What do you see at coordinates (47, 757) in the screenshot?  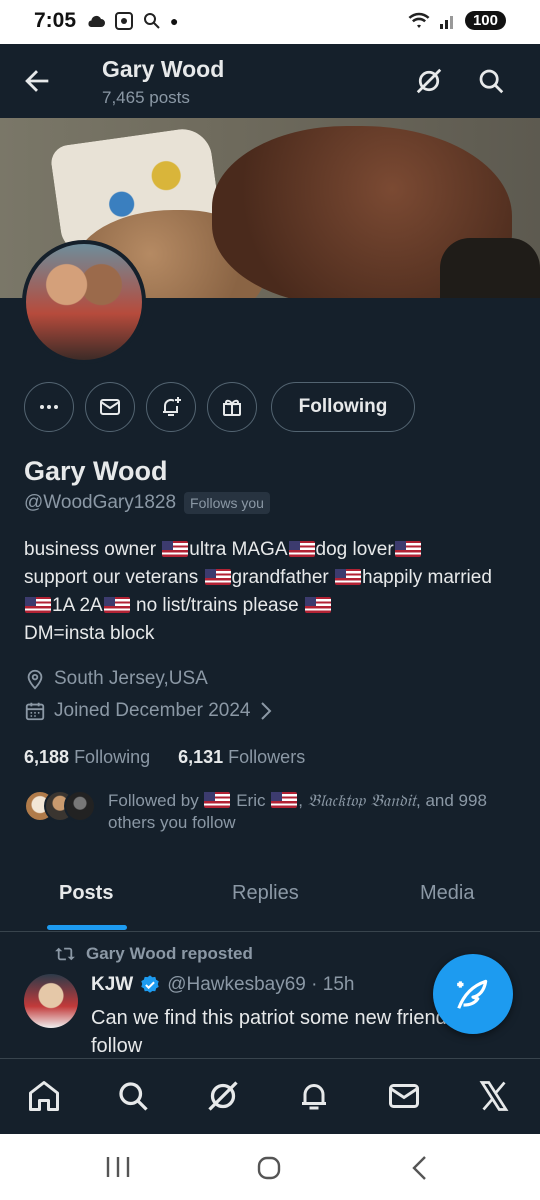 I see `following-count: 6,188` at bounding box center [47, 757].